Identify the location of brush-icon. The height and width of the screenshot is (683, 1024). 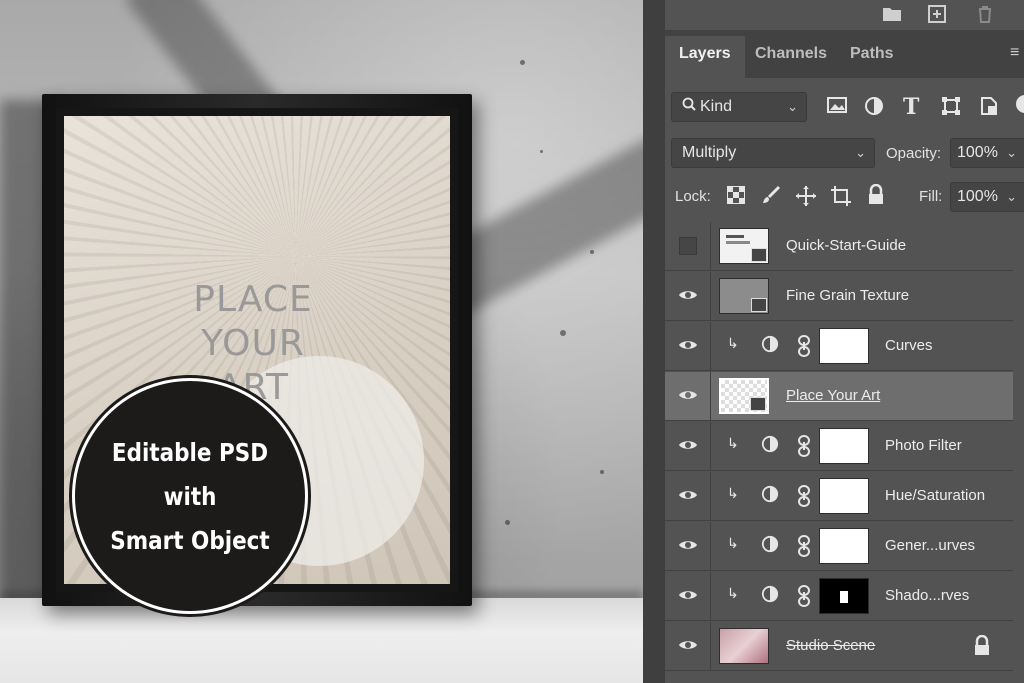
(773, 197).